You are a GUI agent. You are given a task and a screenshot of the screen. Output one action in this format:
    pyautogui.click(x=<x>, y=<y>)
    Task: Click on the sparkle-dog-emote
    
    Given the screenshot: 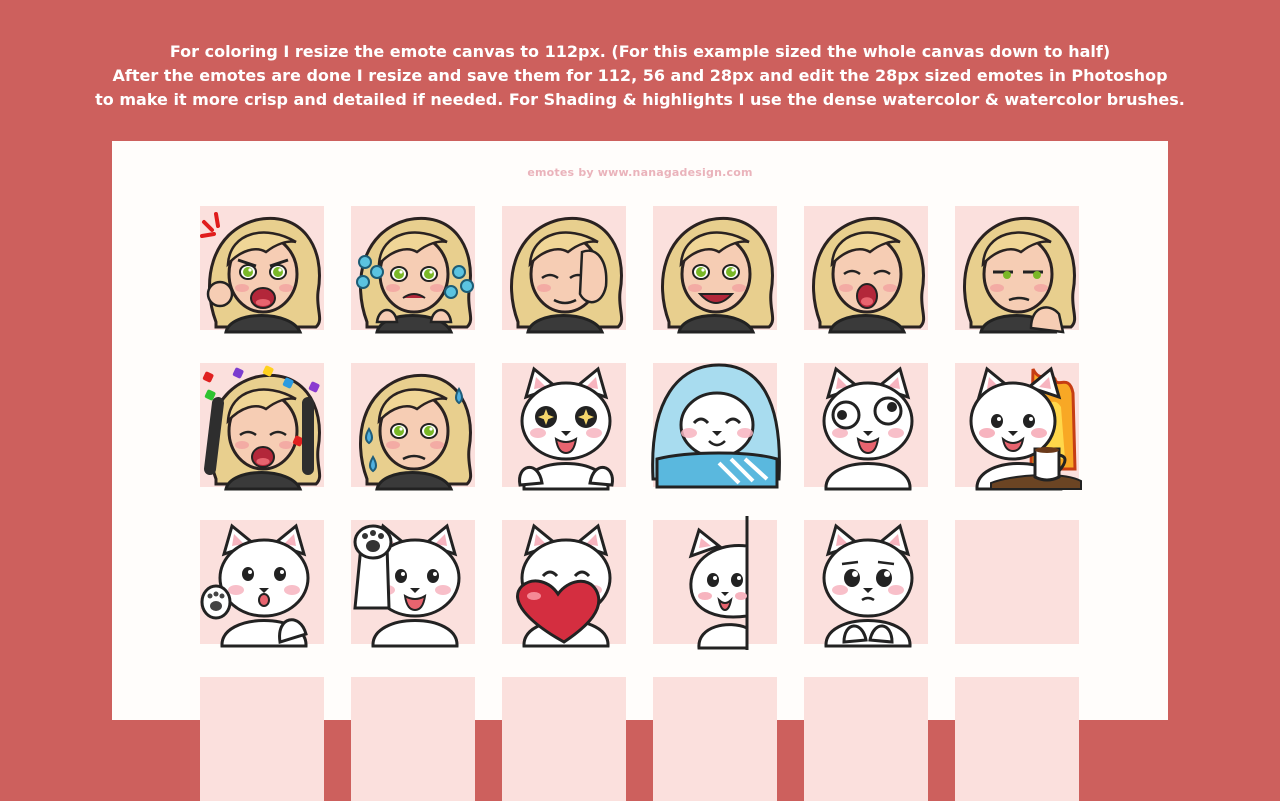 What is the action you would take?
    pyautogui.click(x=566, y=428)
    